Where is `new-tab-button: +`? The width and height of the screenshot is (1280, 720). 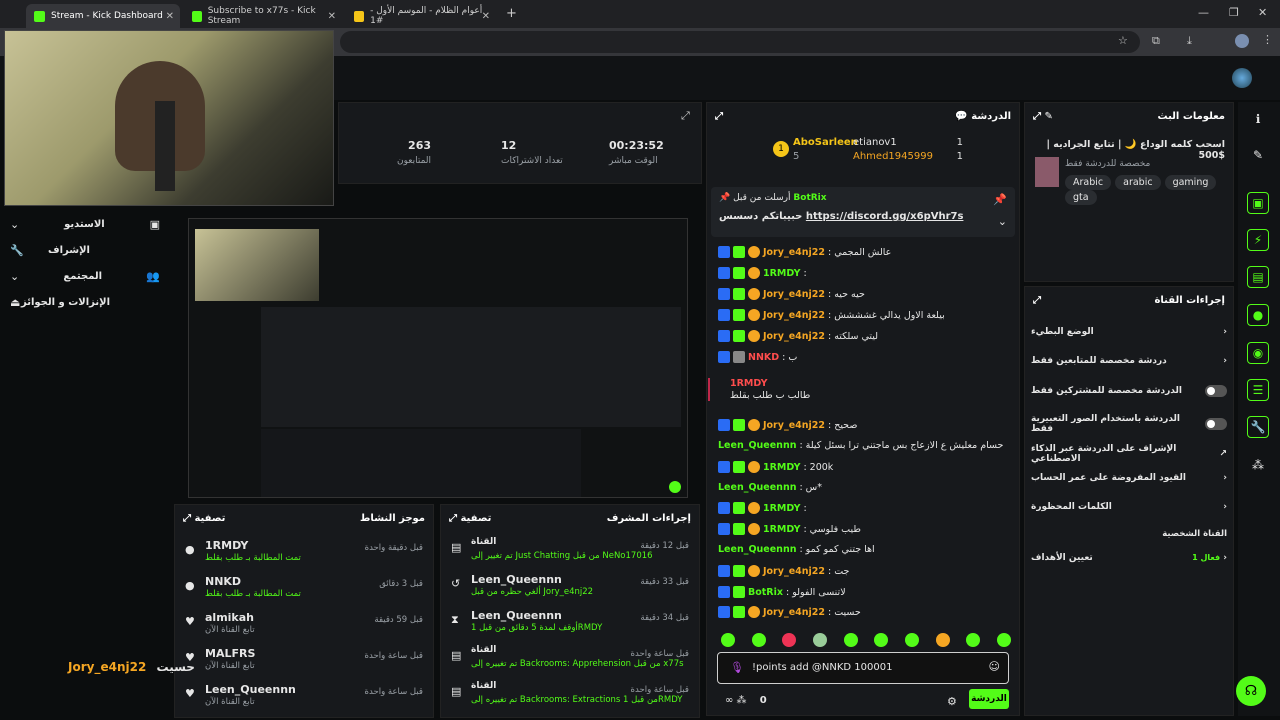
new-tab-button: + is located at coordinates (511, 13).